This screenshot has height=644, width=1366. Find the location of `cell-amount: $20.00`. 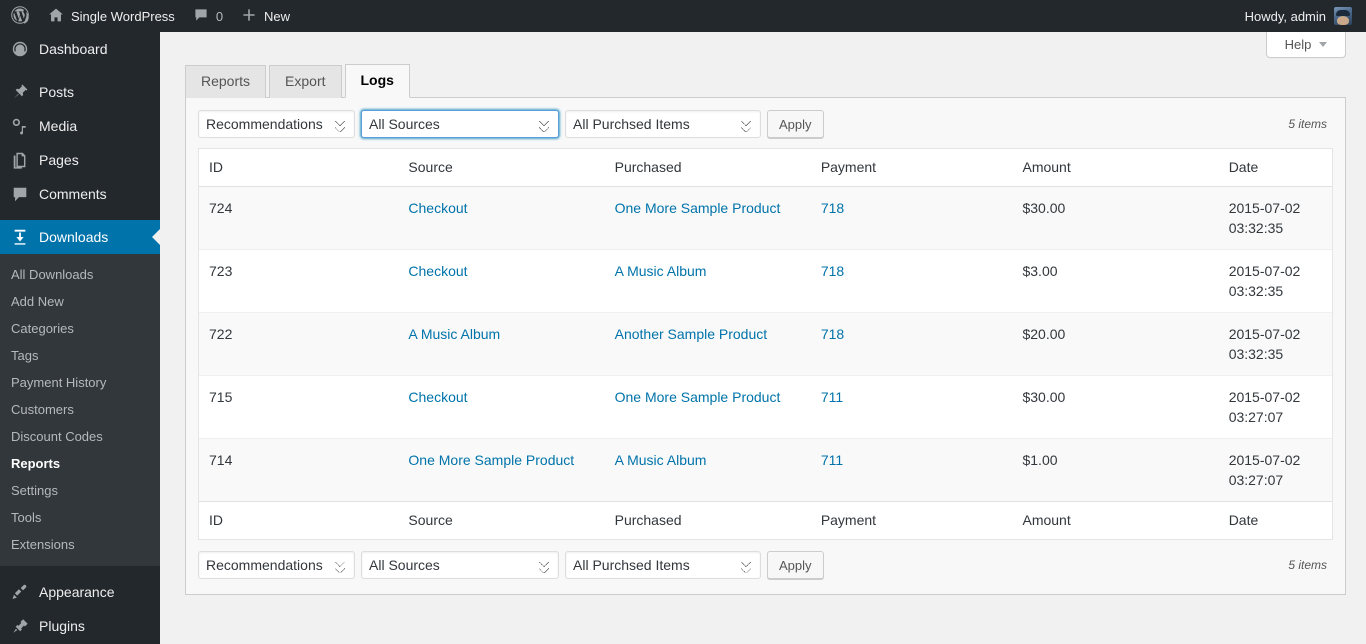

cell-amount: $20.00 is located at coordinates (1115, 344).